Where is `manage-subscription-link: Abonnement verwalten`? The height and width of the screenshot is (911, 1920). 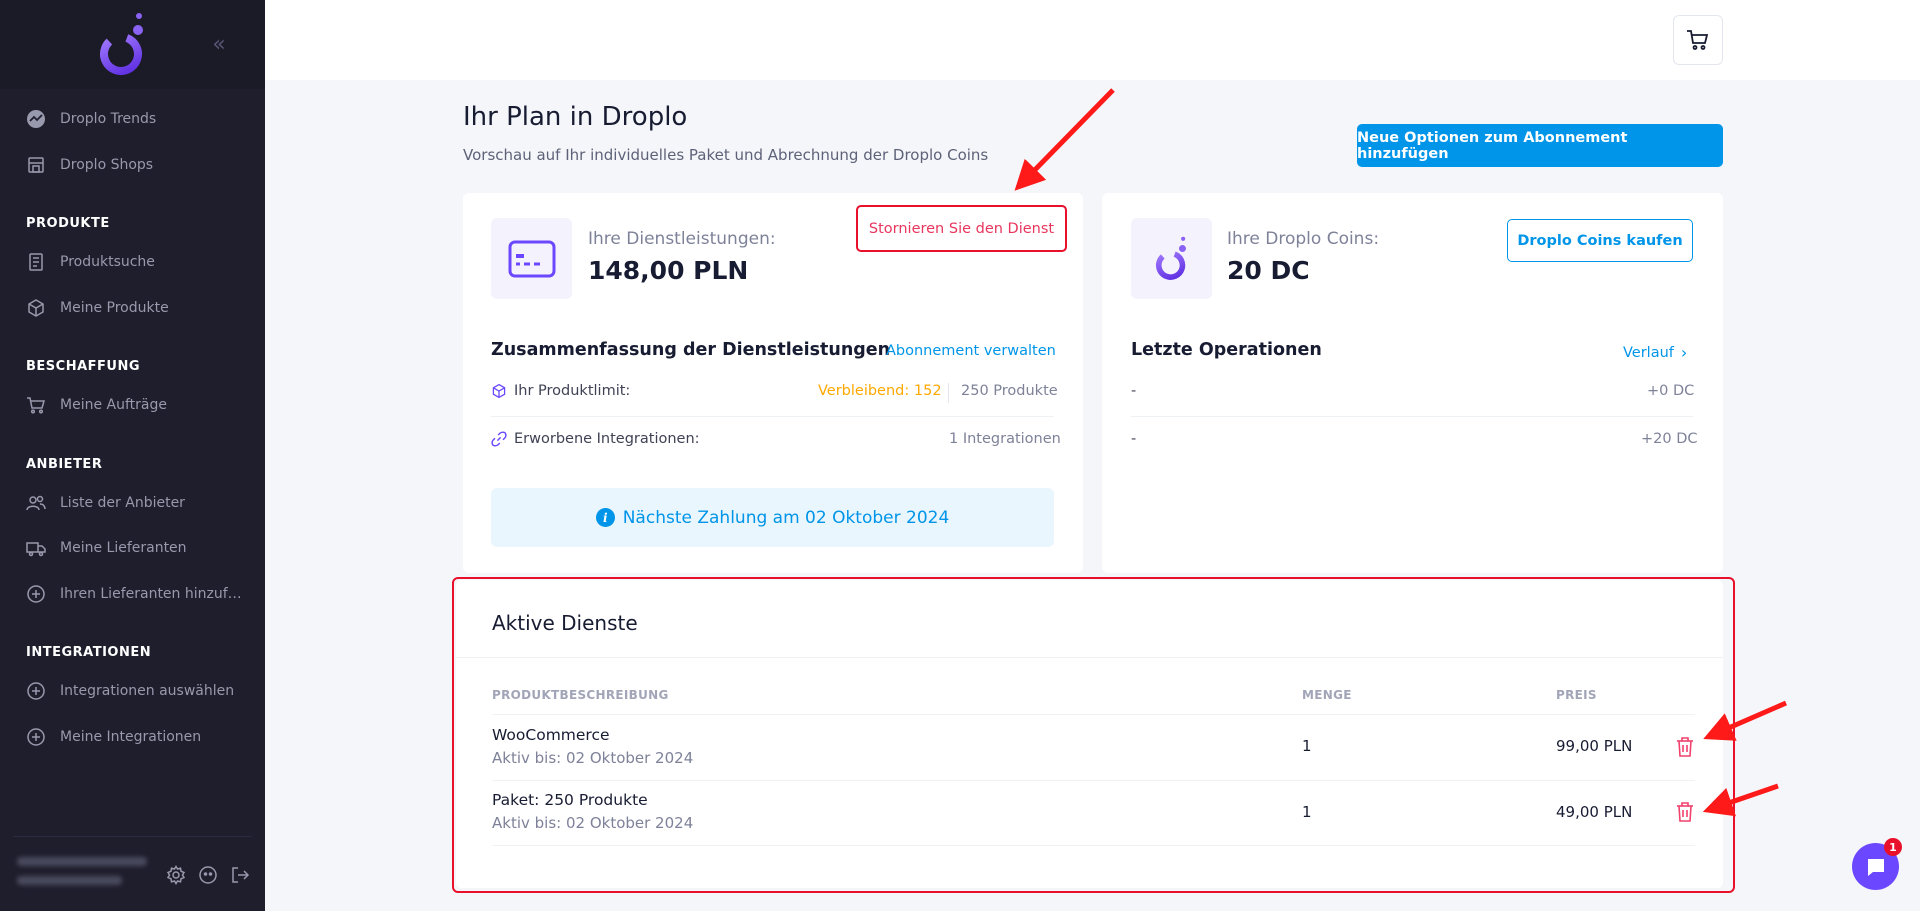
manage-subscription-link: Abonnement verwalten is located at coordinates (971, 351).